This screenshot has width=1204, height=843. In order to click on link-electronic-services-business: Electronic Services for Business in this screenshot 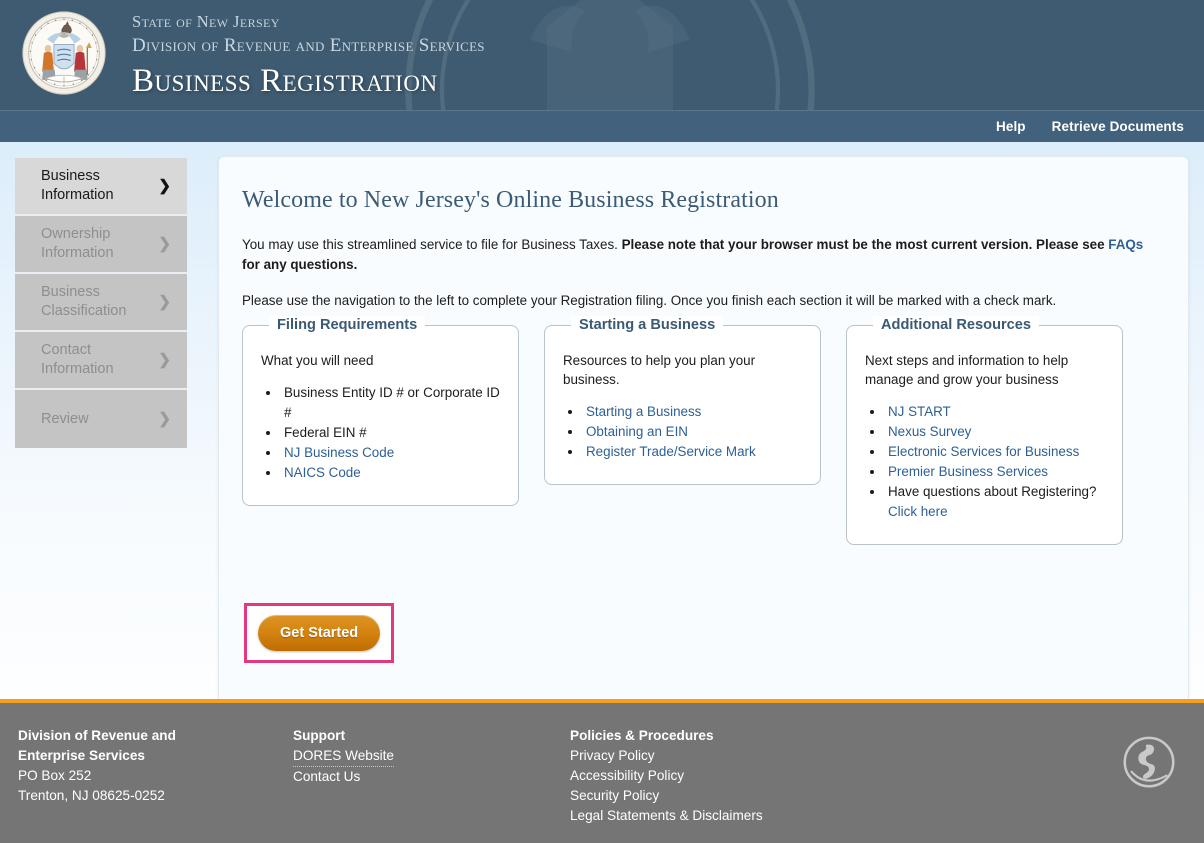, I will do `click(983, 451)`.